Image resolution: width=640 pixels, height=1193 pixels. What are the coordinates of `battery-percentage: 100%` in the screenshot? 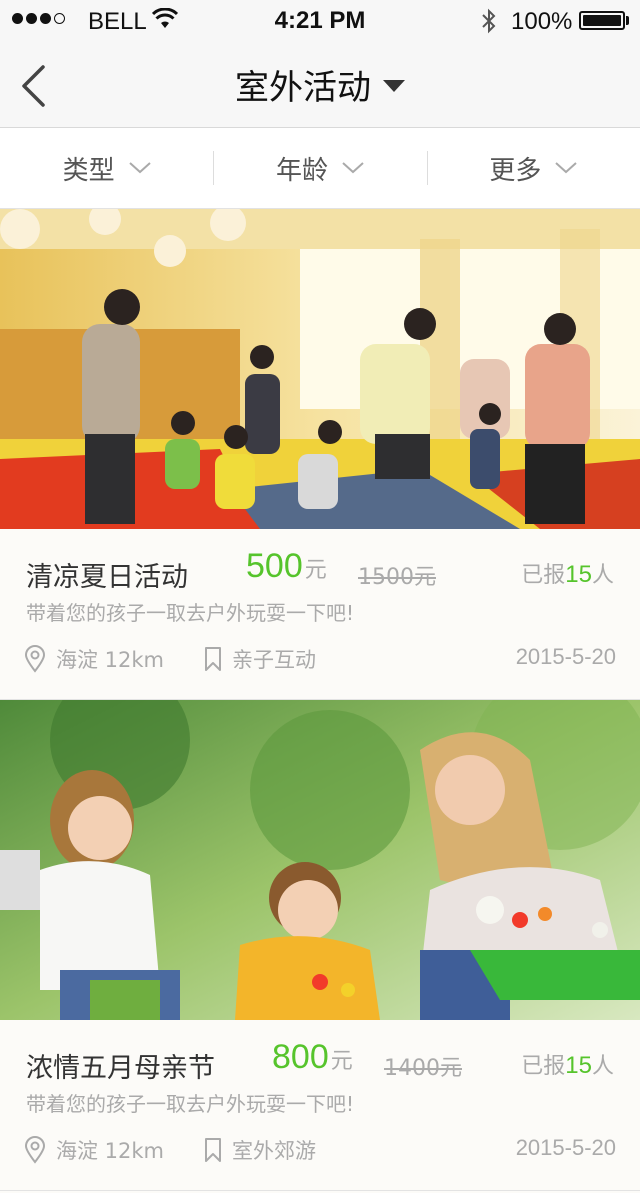 It's located at (542, 21).